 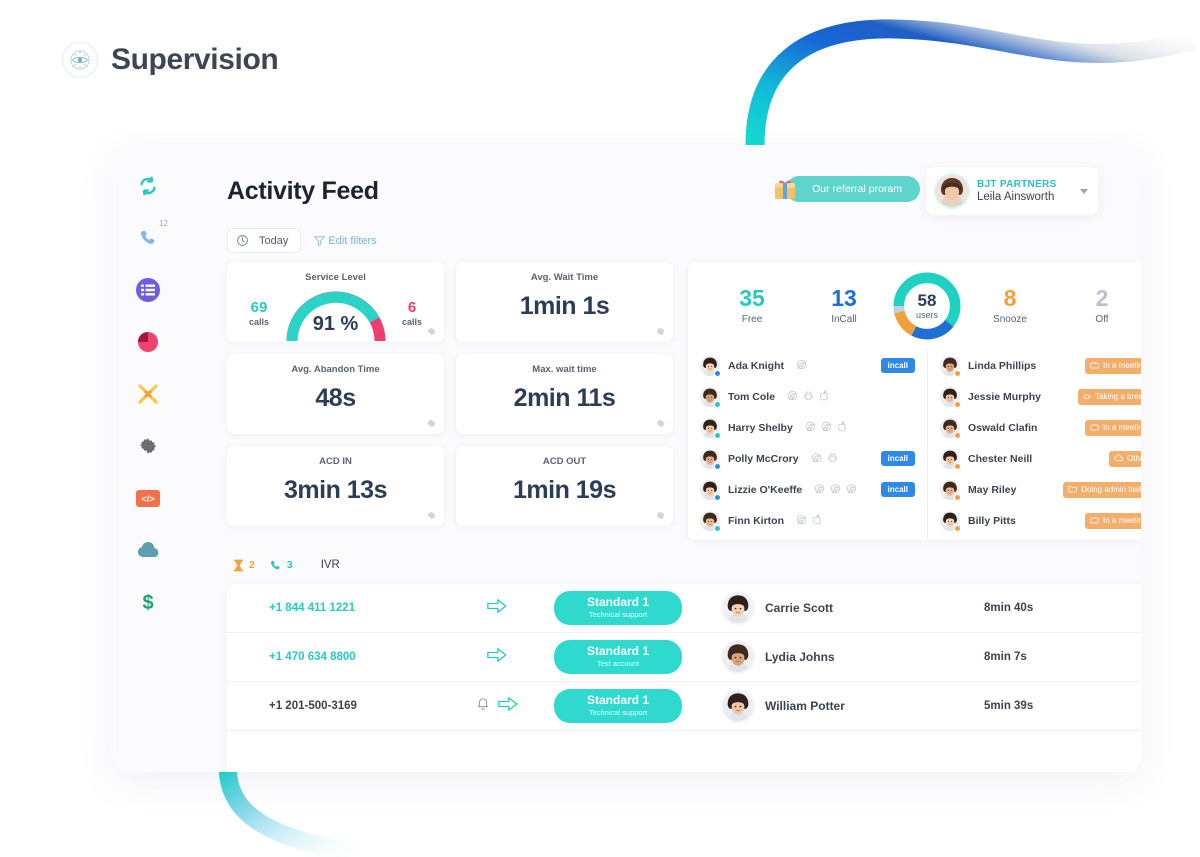 What do you see at coordinates (897, 365) in the screenshot?
I see `status-badge: incall` at bounding box center [897, 365].